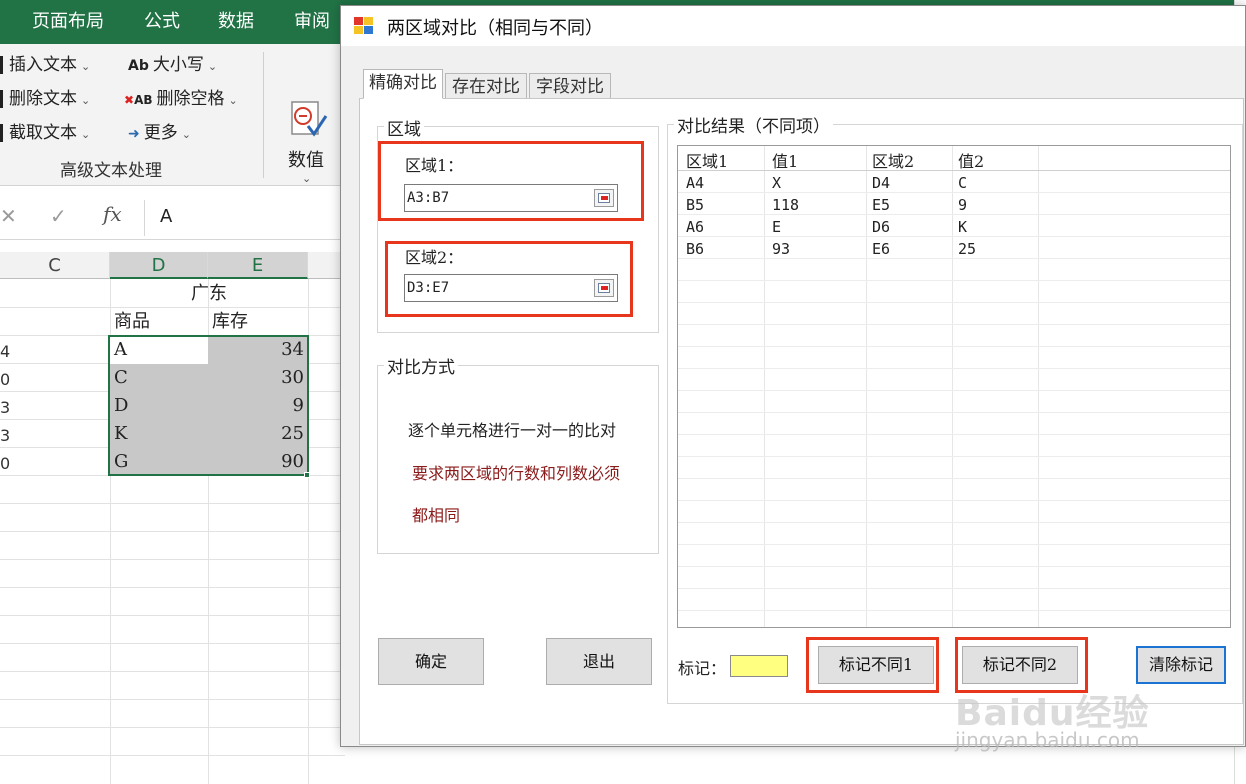  What do you see at coordinates (134, 134) in the screenshot?
I see `arrow-right-icon: ➜` at bounding box center [134, 134].